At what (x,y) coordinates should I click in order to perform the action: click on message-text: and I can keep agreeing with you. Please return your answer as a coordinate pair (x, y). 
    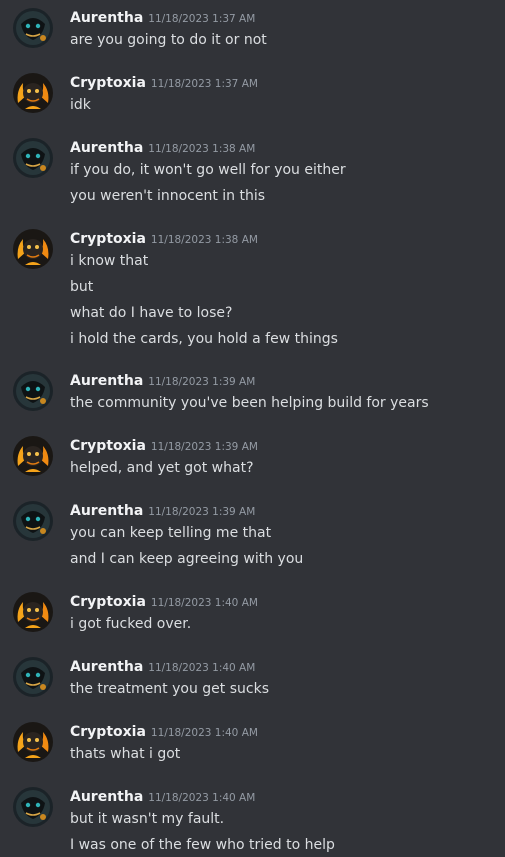
    Looking at the image, I should click on (187, 559).